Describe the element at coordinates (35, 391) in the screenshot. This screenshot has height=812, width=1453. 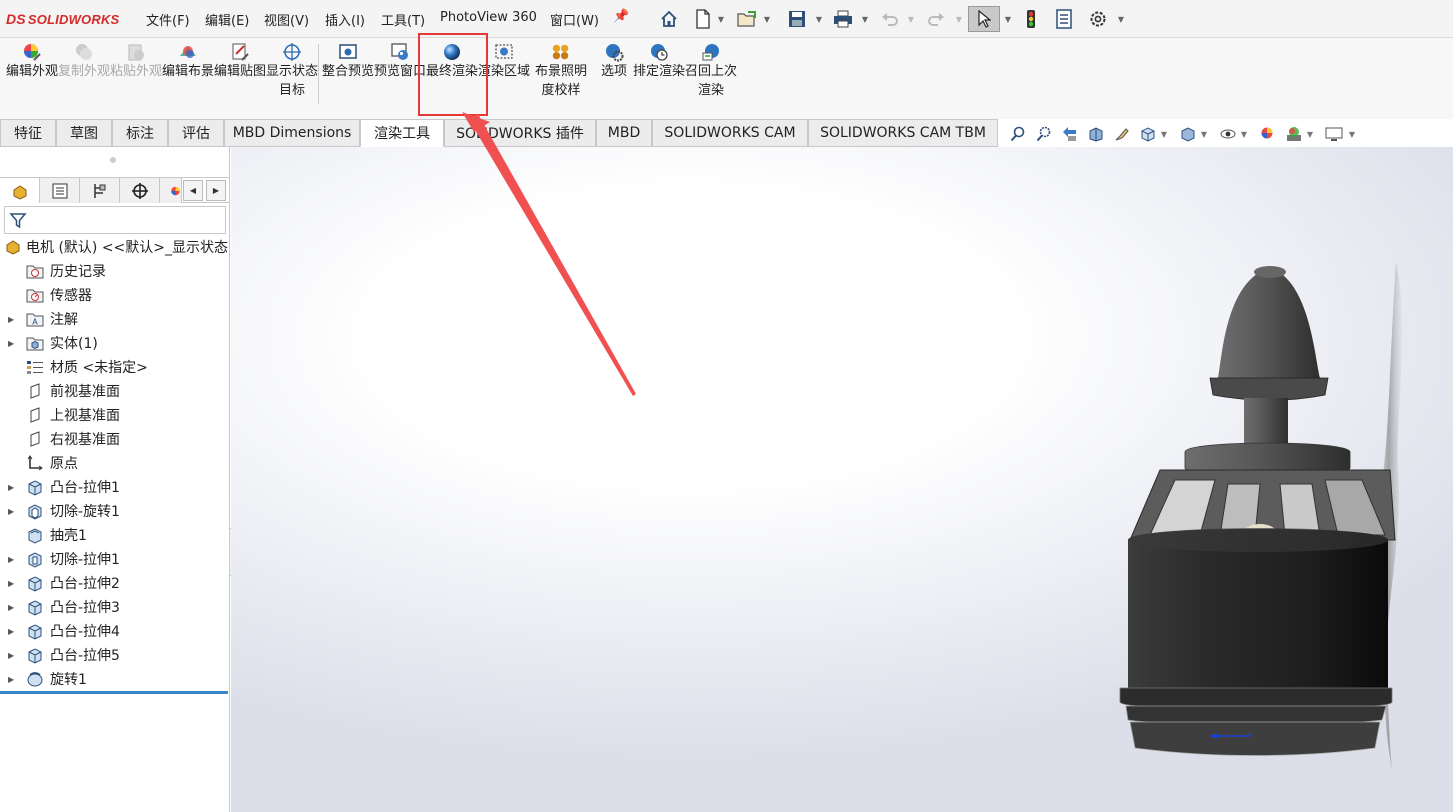
I see `plane-icon` at that location.